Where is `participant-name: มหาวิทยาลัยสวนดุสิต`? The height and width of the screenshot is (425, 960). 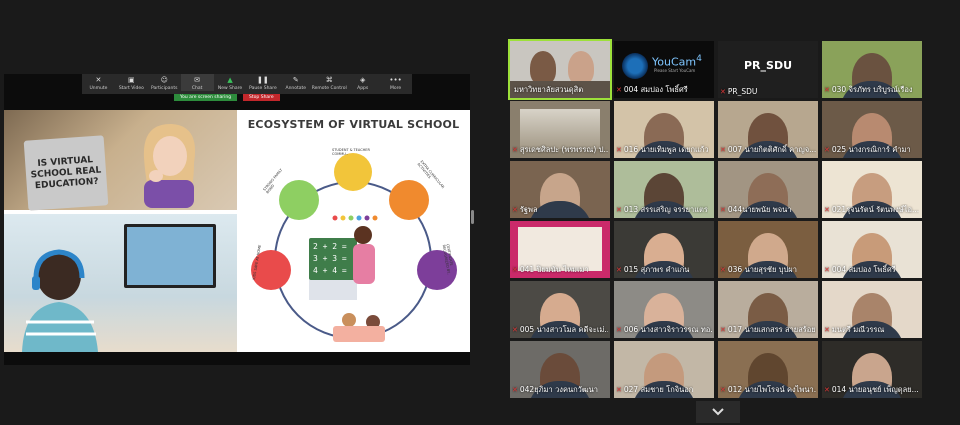
participant-name: มหาวิทยาลัยสวนดุสิต is located at coordinates (549, 89).